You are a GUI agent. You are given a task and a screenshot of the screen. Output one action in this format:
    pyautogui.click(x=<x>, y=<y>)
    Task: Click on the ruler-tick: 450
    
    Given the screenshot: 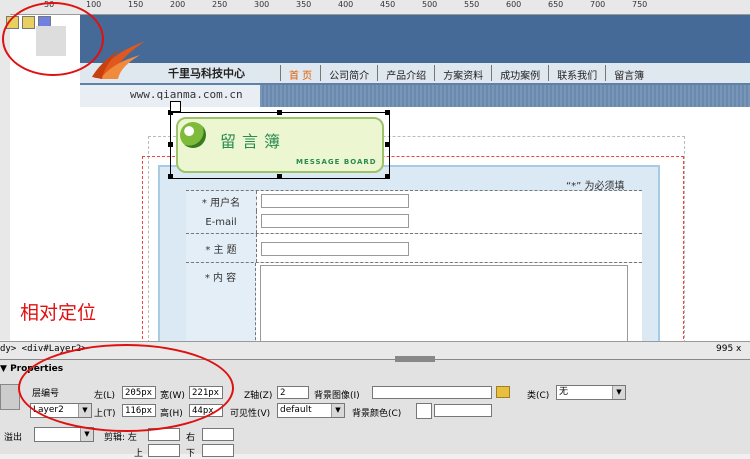 What is the action you would take?
    pyautogui.click(x=388, y=4)
    